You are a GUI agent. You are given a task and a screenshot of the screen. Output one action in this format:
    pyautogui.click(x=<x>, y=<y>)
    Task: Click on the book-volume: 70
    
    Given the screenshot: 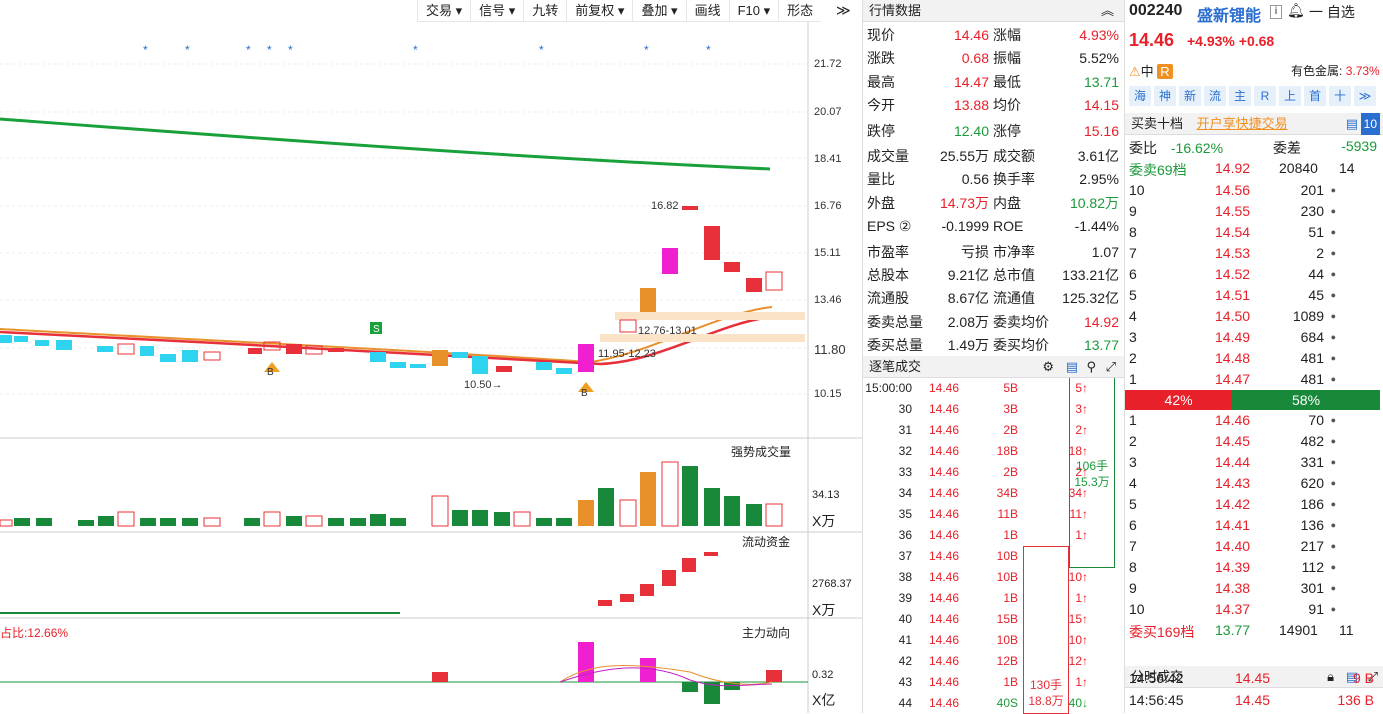 What is the action you would take?
    pyautogui.click(x=1316, y=420)
    